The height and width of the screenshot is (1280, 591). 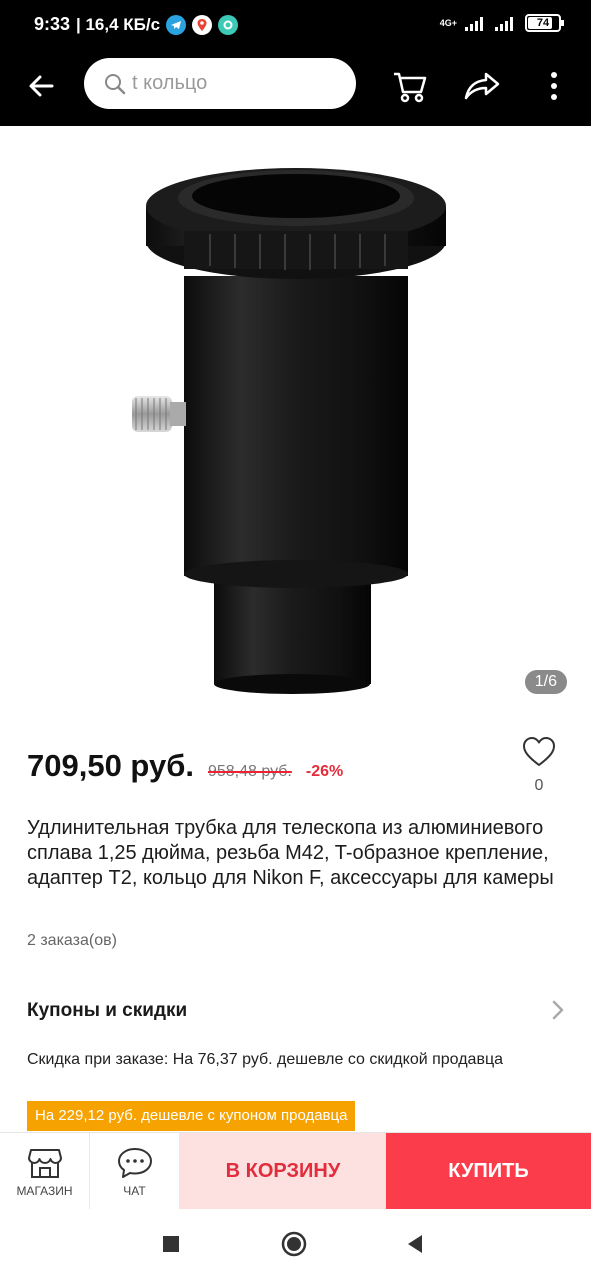 I want to click on maps-icon, so click(x=202, y=25).